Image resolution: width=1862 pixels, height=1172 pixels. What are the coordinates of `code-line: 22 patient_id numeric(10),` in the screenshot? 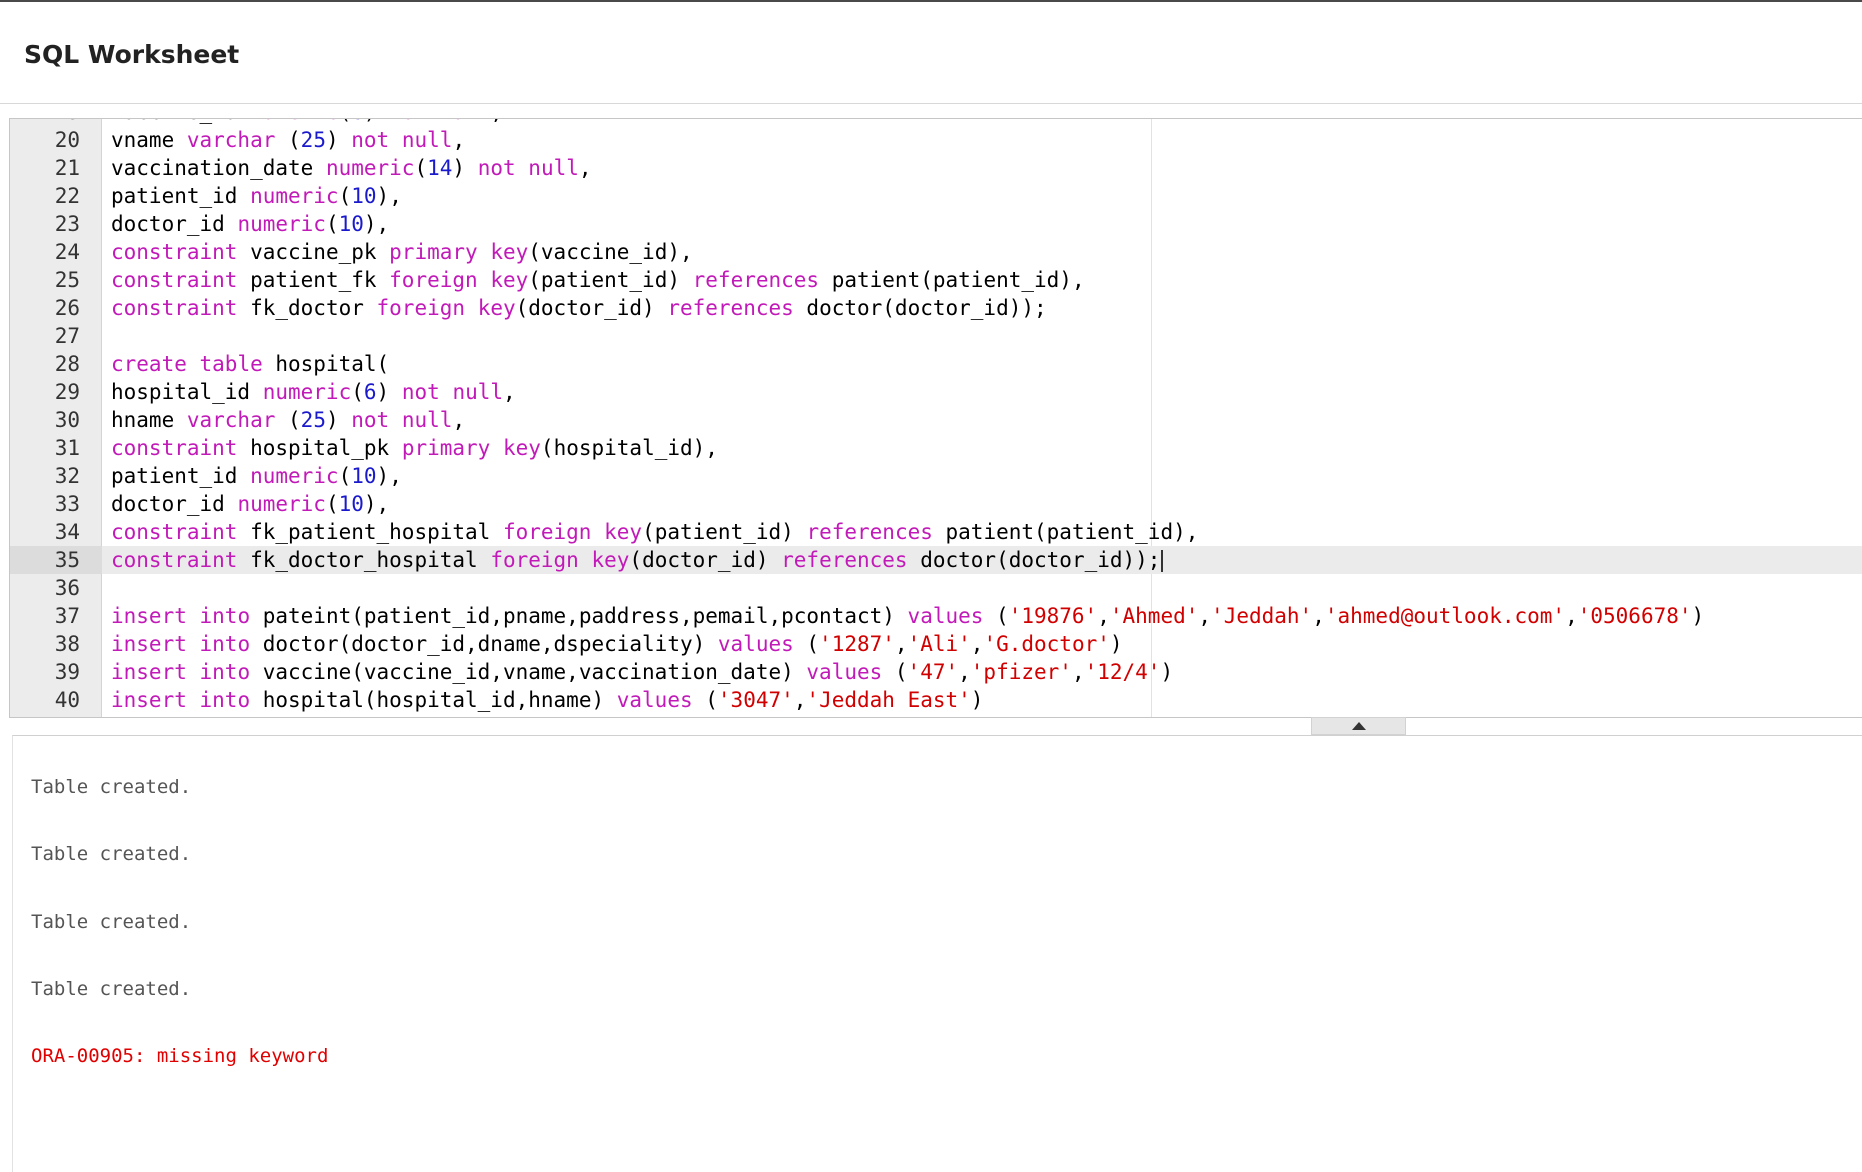 It's located at (936, 196).